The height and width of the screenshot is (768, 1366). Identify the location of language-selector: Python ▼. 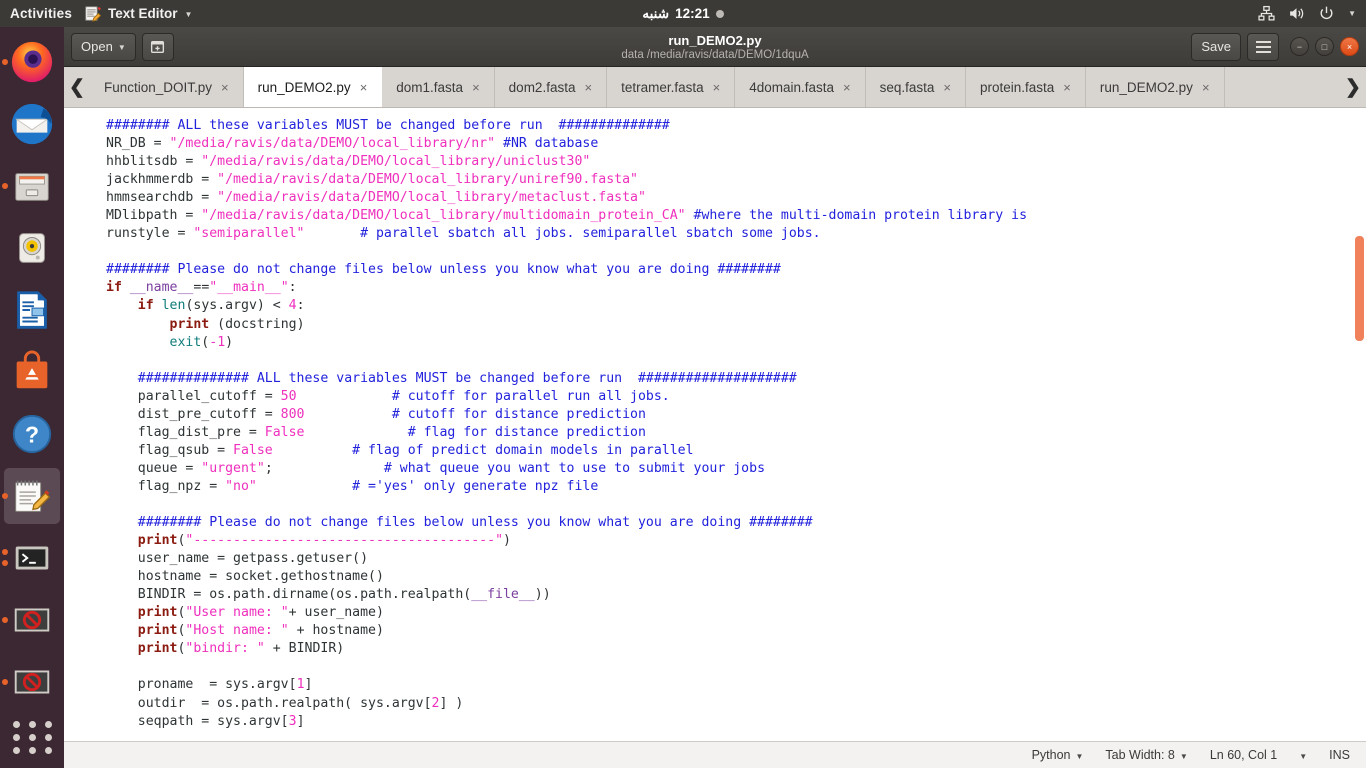
(1058, 755).